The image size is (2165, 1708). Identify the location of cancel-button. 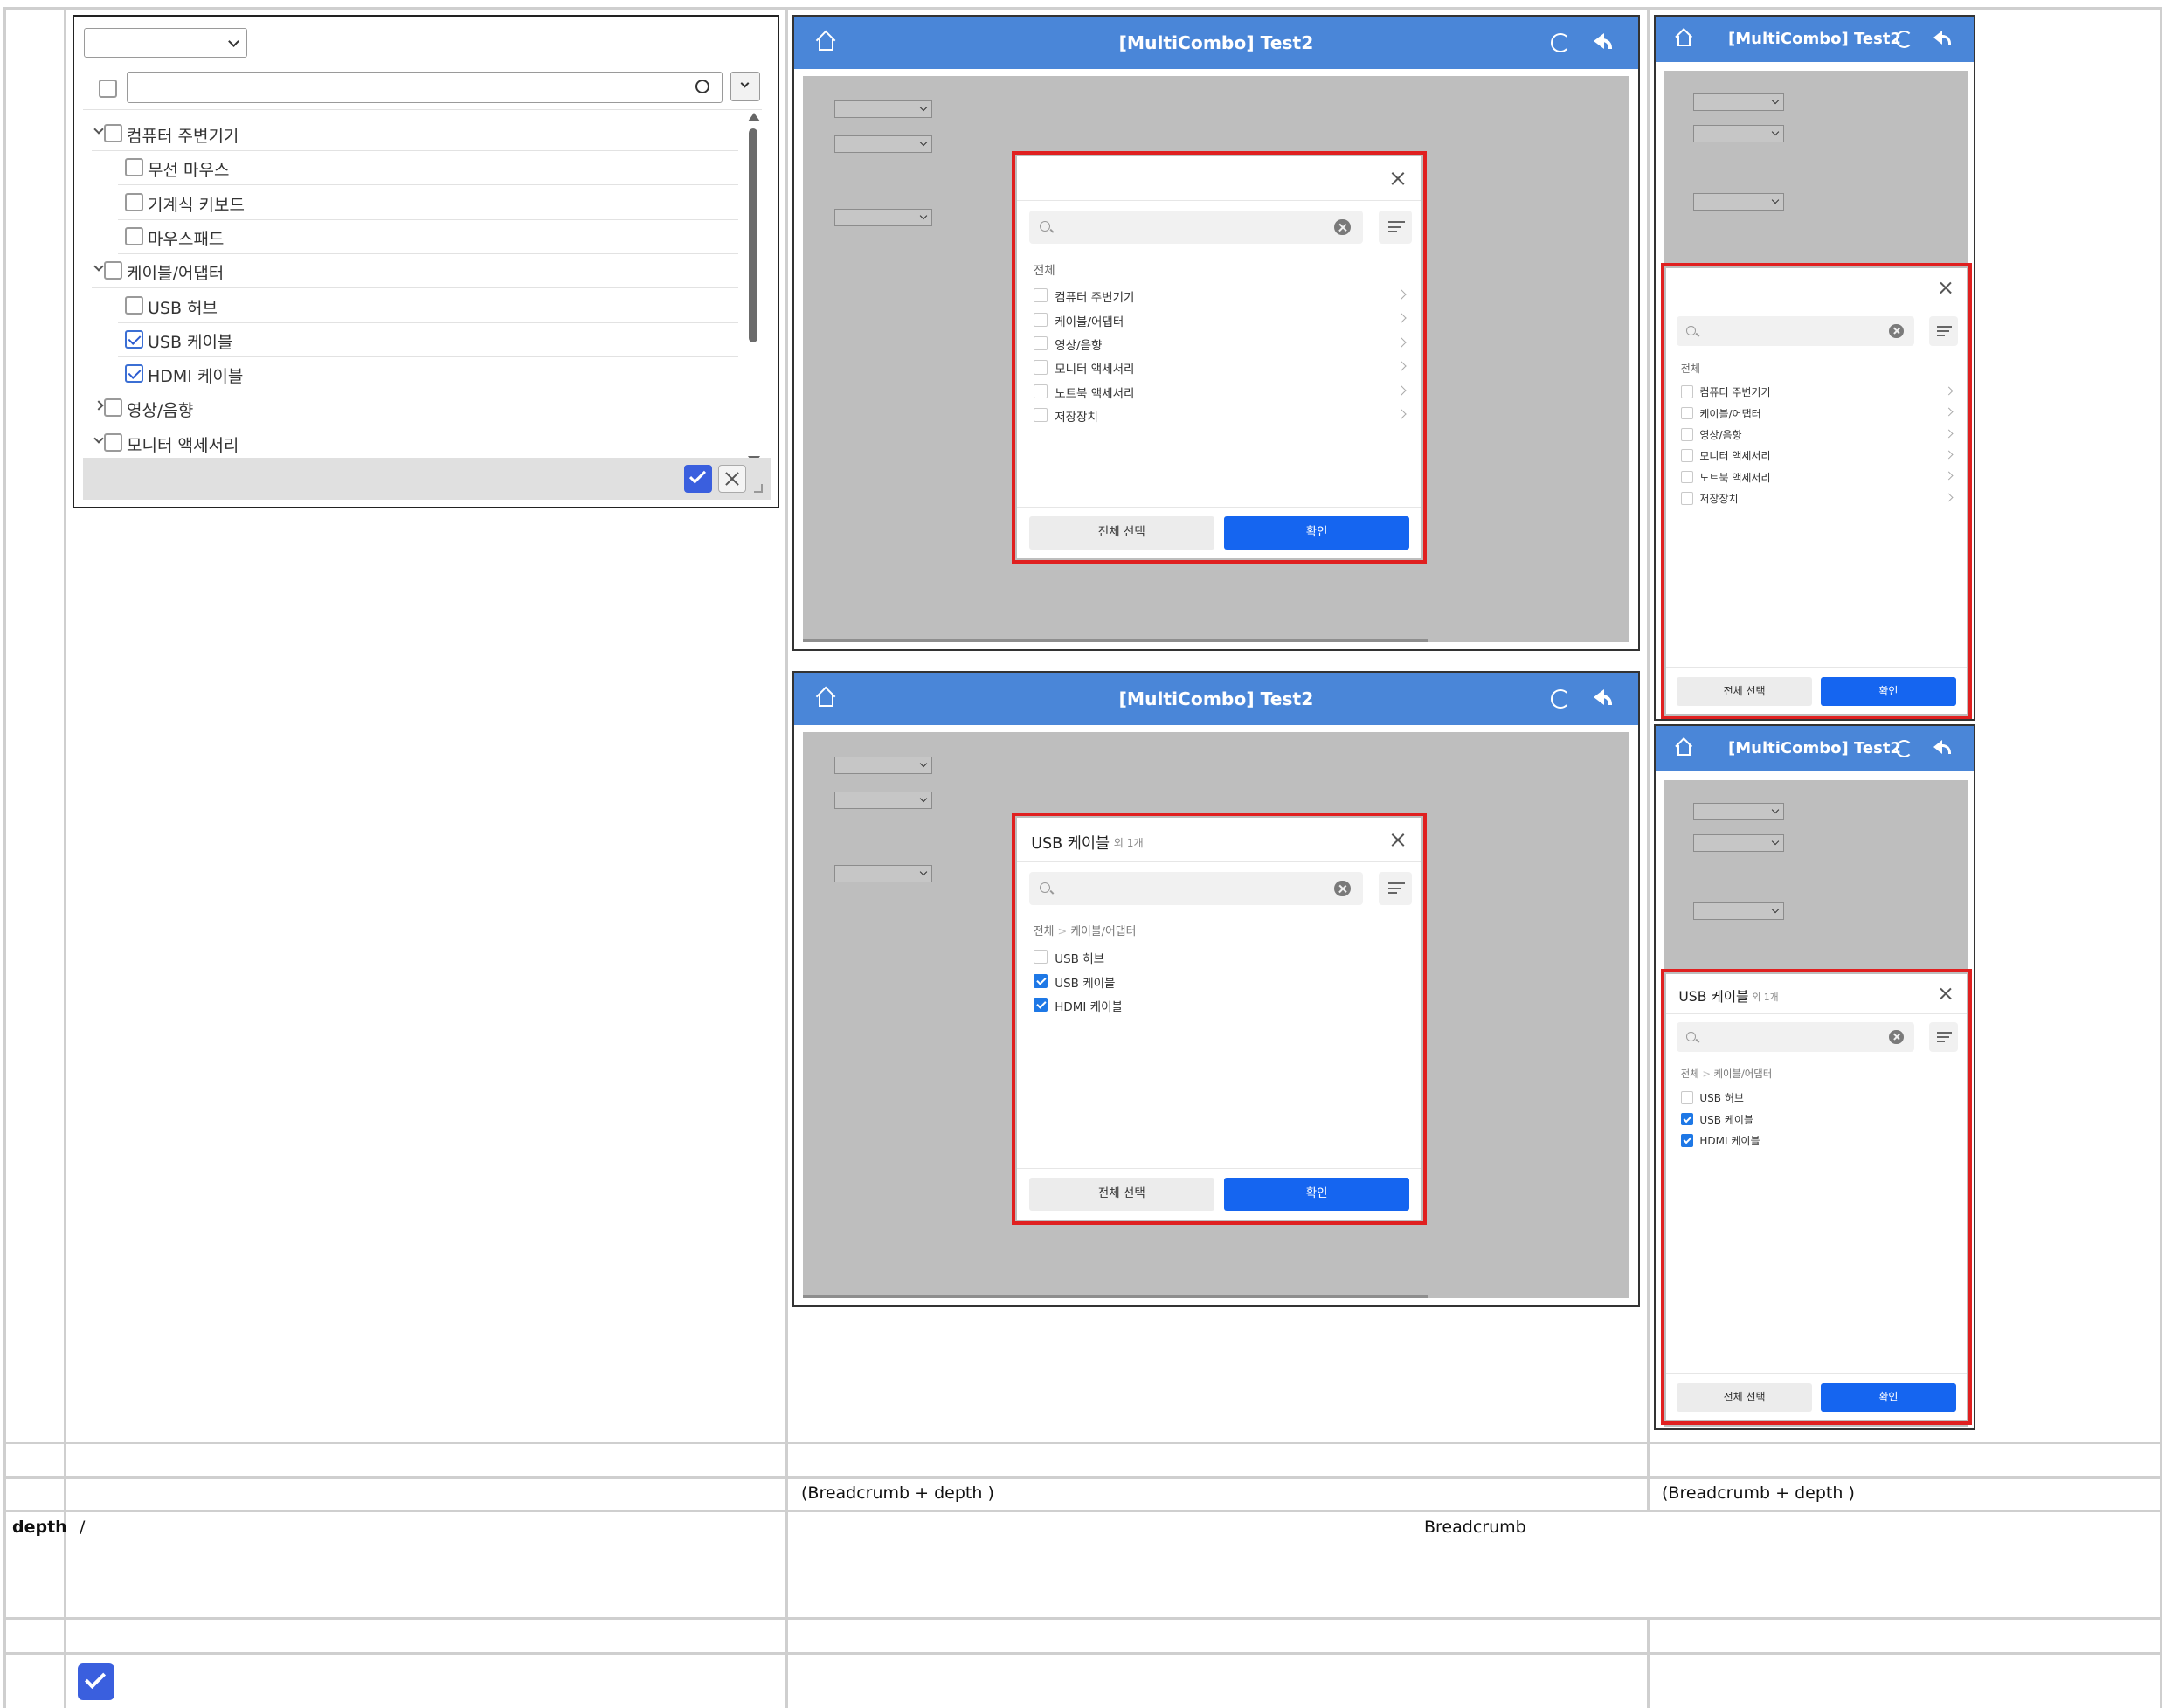
(732, 479).